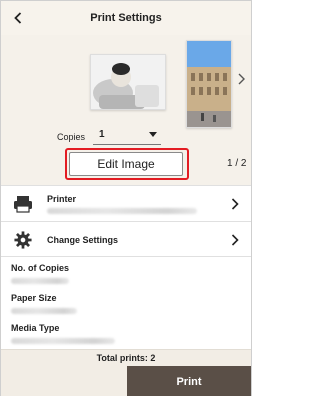 This screenshot has width=320, height=396. I want to click on page-title: Print Settings, so click(126, 18).